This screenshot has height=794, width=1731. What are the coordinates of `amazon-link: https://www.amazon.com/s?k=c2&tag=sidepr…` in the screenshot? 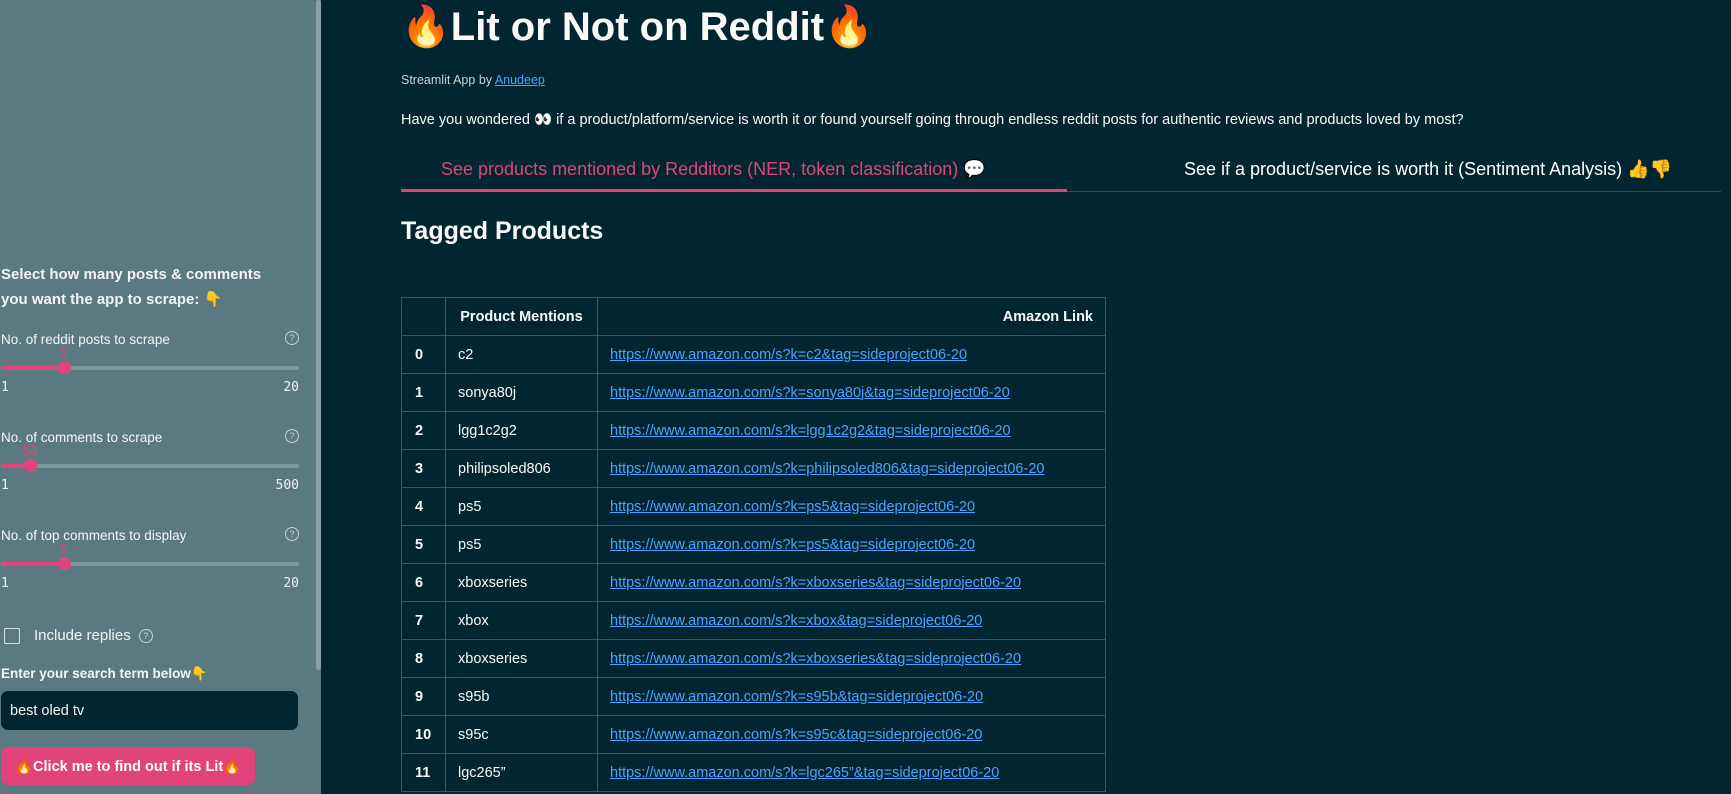 It's located at (788, 355).